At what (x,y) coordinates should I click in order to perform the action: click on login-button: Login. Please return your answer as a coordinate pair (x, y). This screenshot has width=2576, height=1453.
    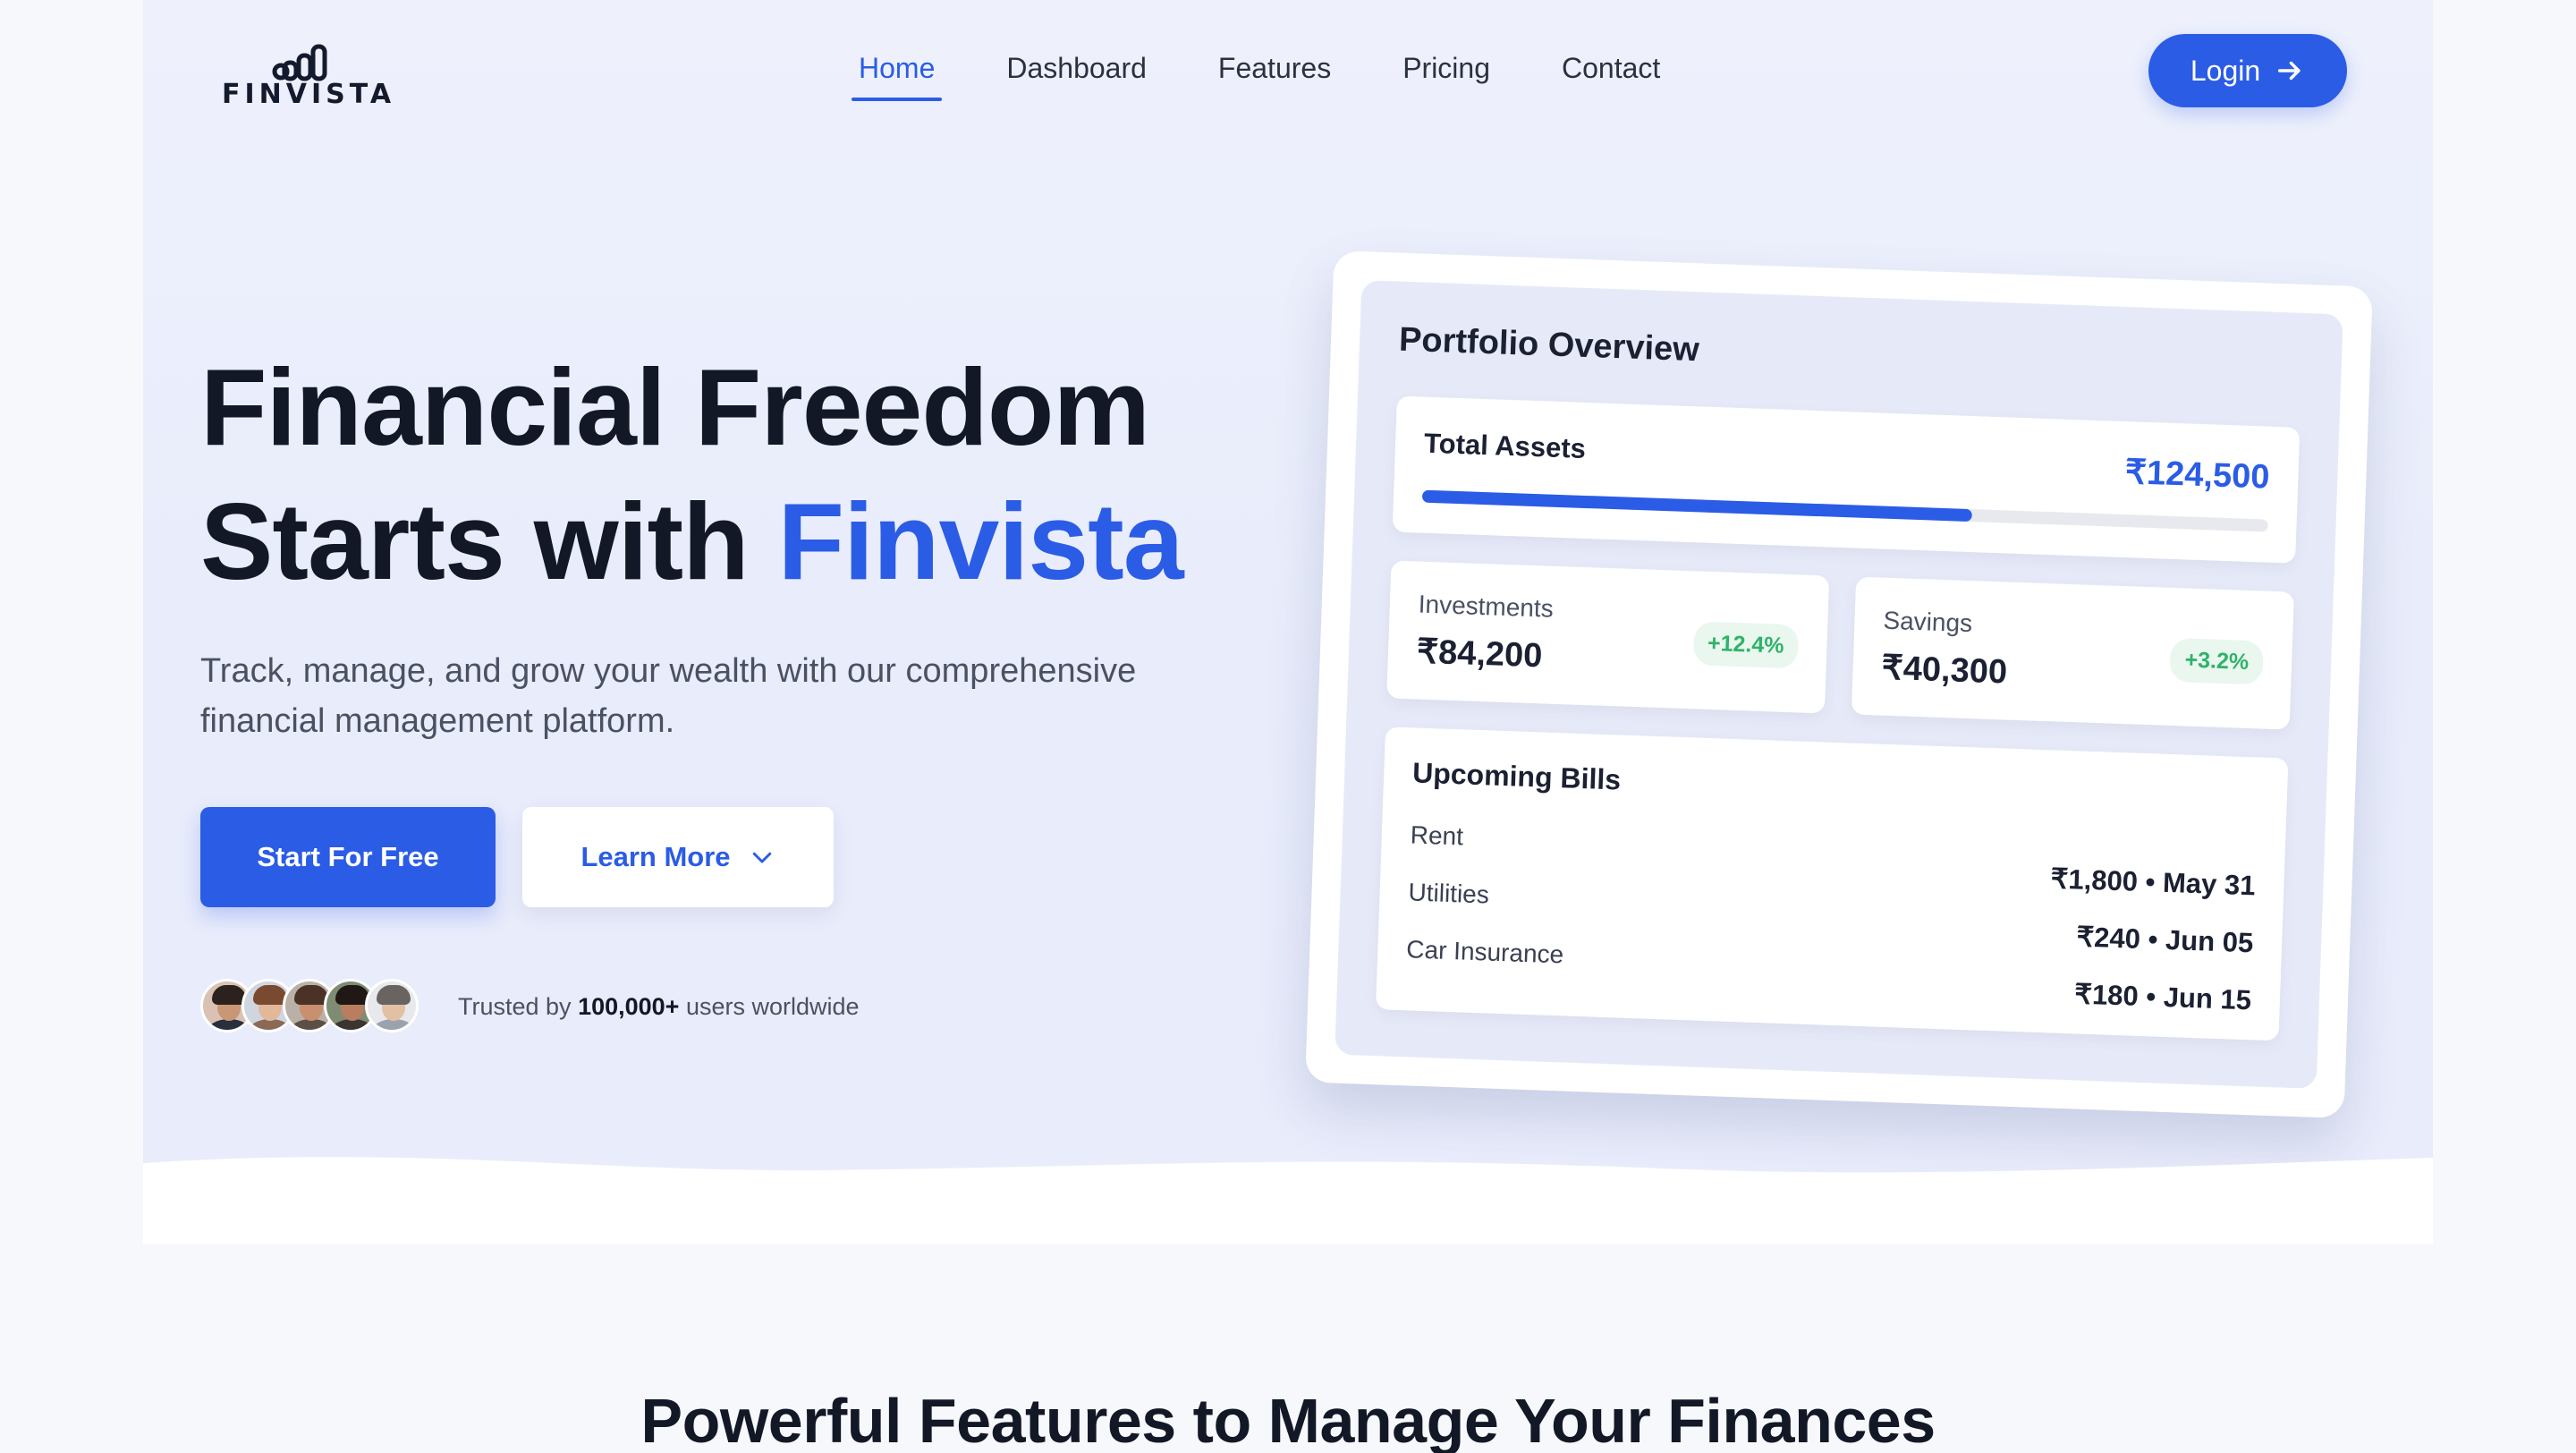
    Looking at the image, I should click on (2247, 70).